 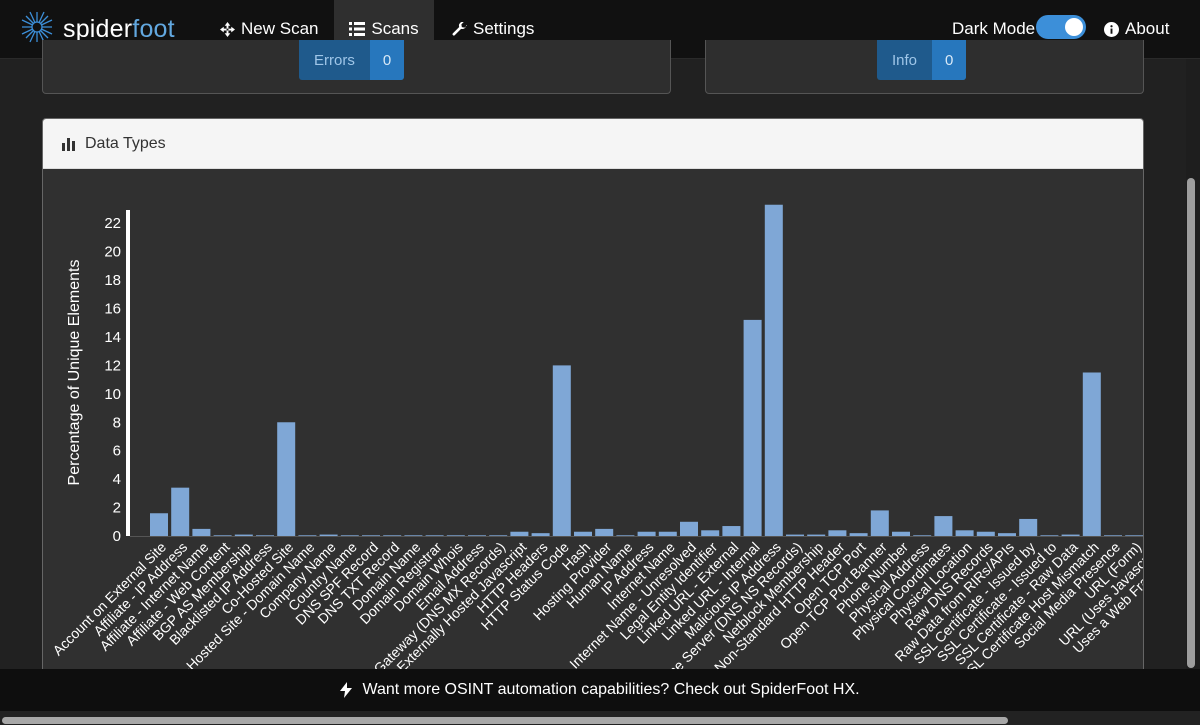 I want to click on info-count-badge: 0, so click(x=949, y=60).